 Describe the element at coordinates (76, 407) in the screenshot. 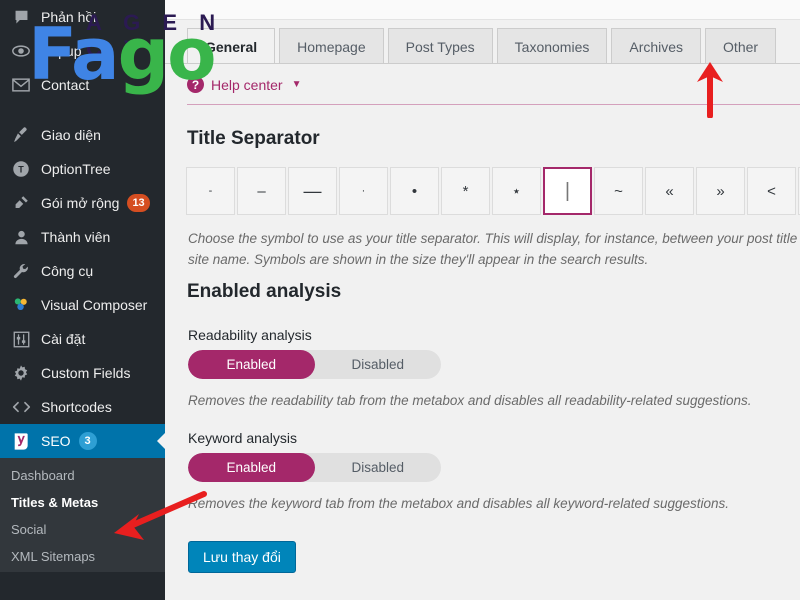

I see `sidebar-item-label: Shortcodes` at that location.